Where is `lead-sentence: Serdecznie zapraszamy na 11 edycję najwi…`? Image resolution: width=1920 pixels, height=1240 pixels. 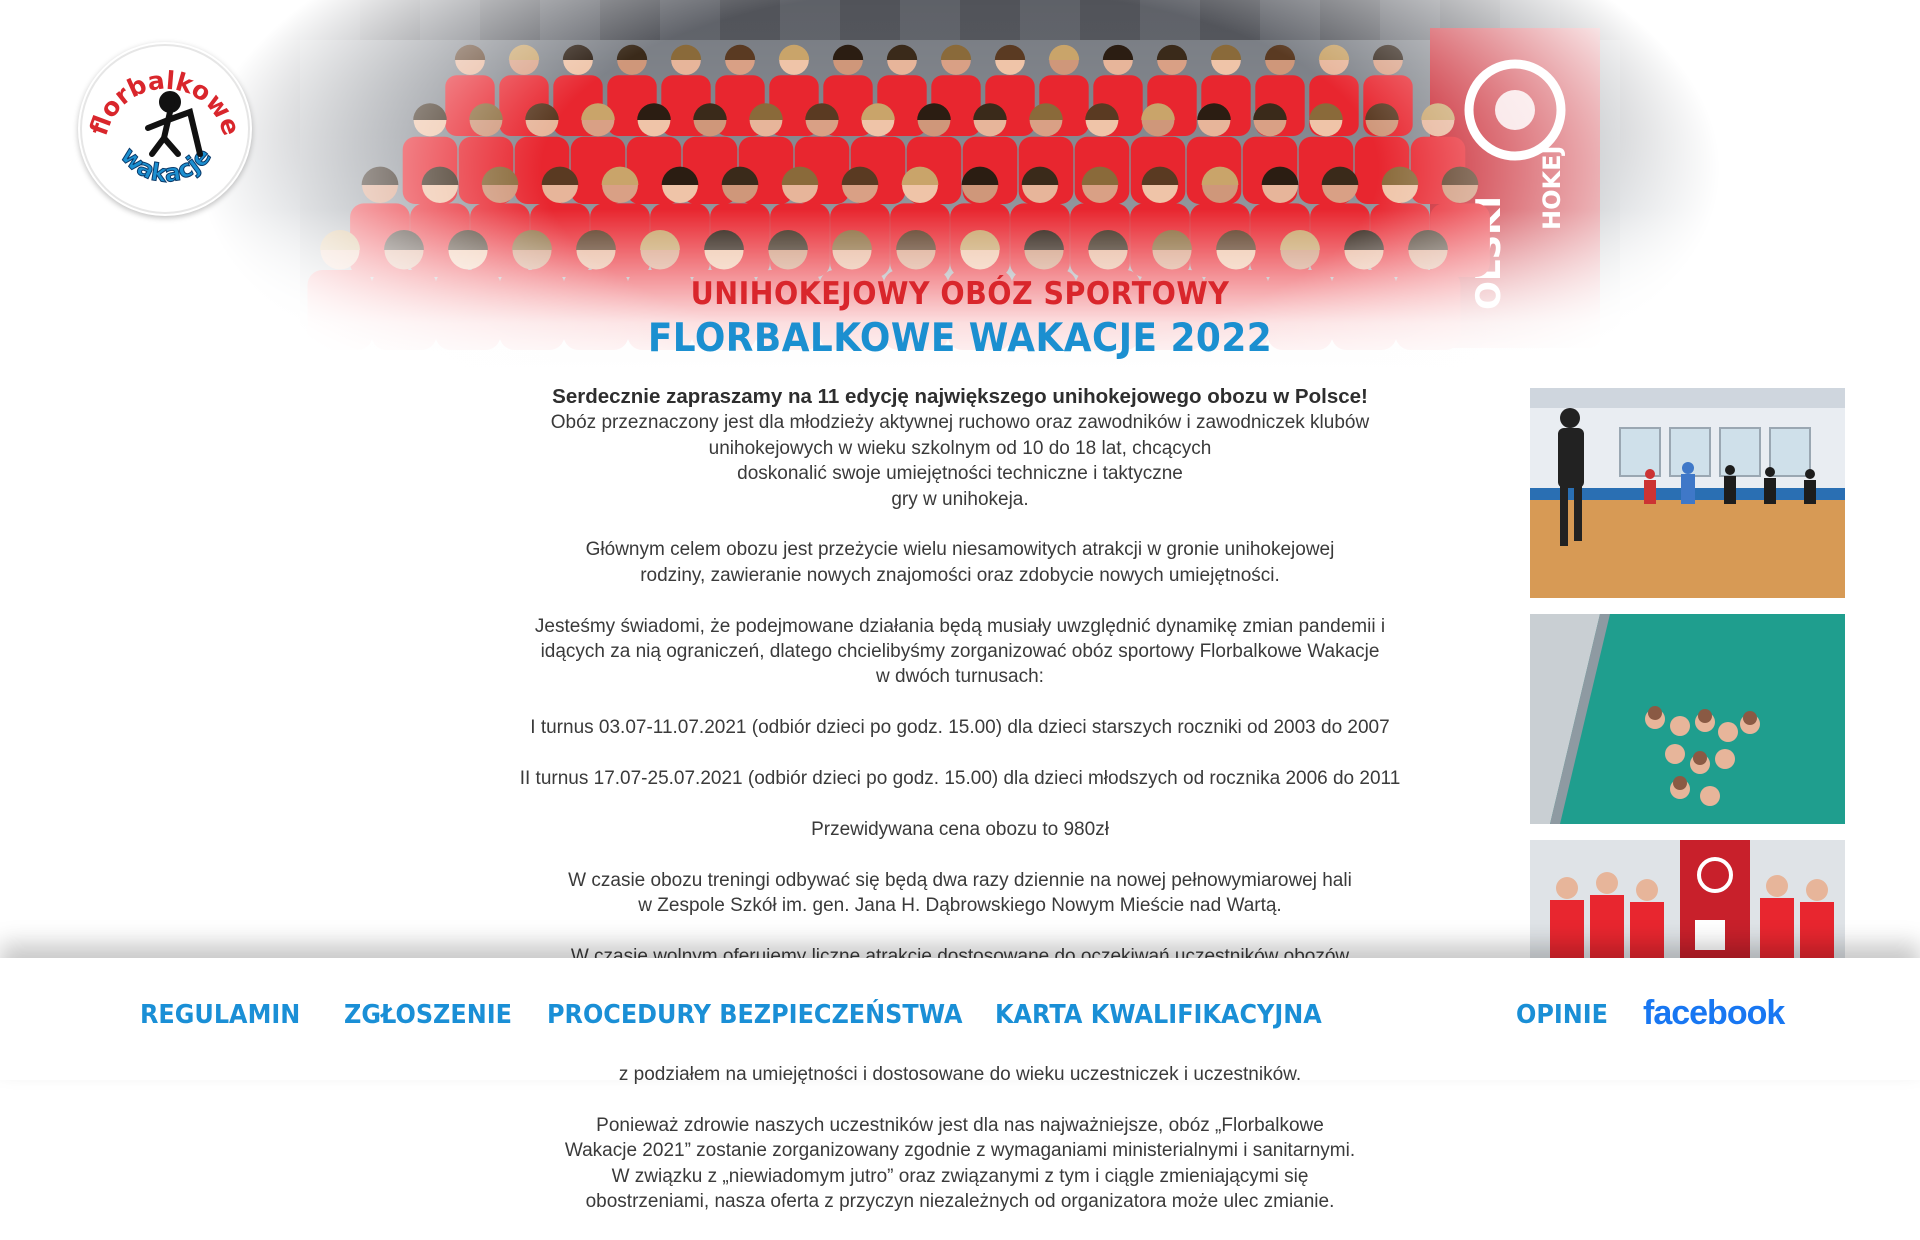 lead-sentence: Serdecznie zapraszamy na 11 edycję najwi… is located at coordinates (960, 396).